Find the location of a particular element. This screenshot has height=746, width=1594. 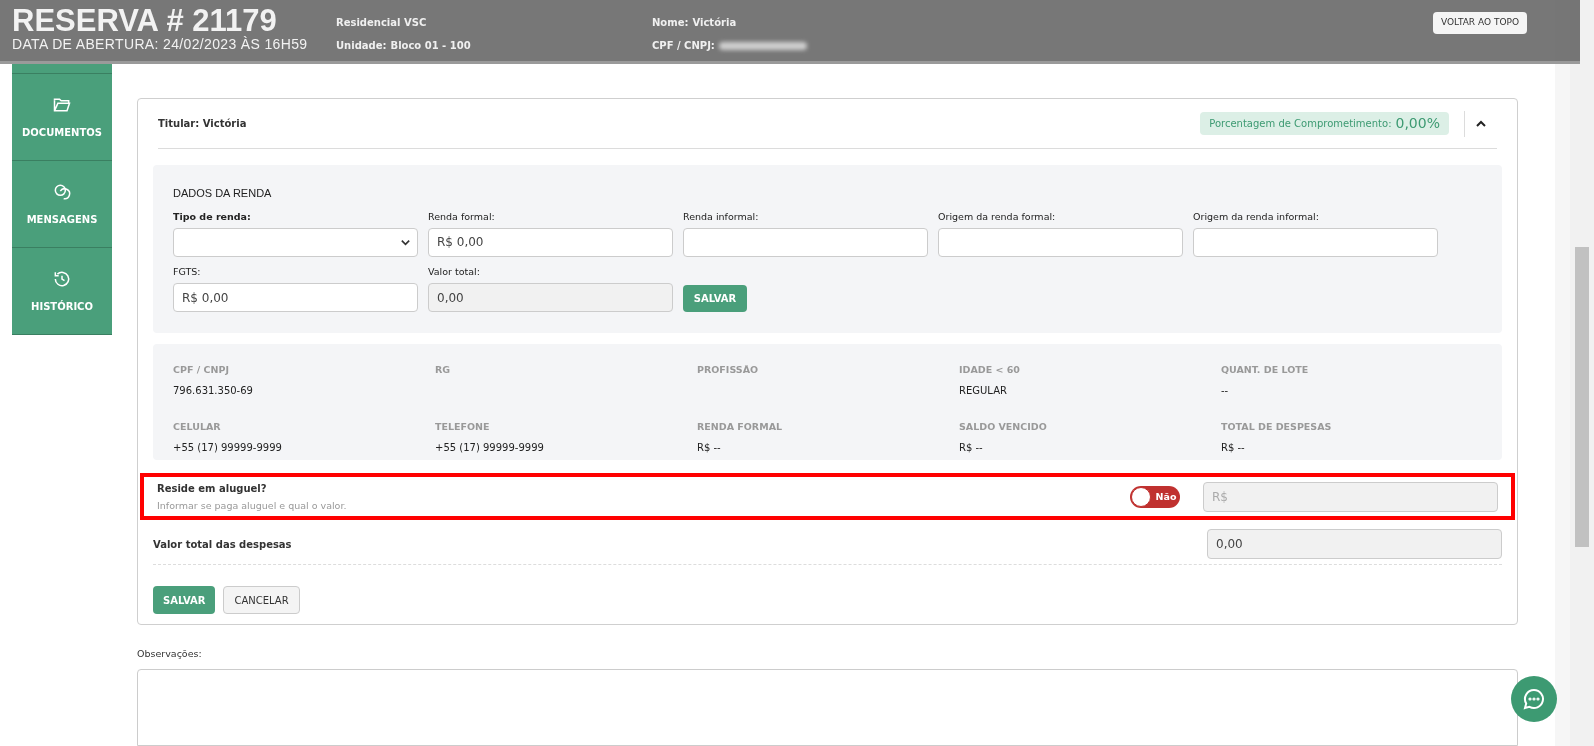

cancel-button: CANCELAR is located at coordinates (261, 600).